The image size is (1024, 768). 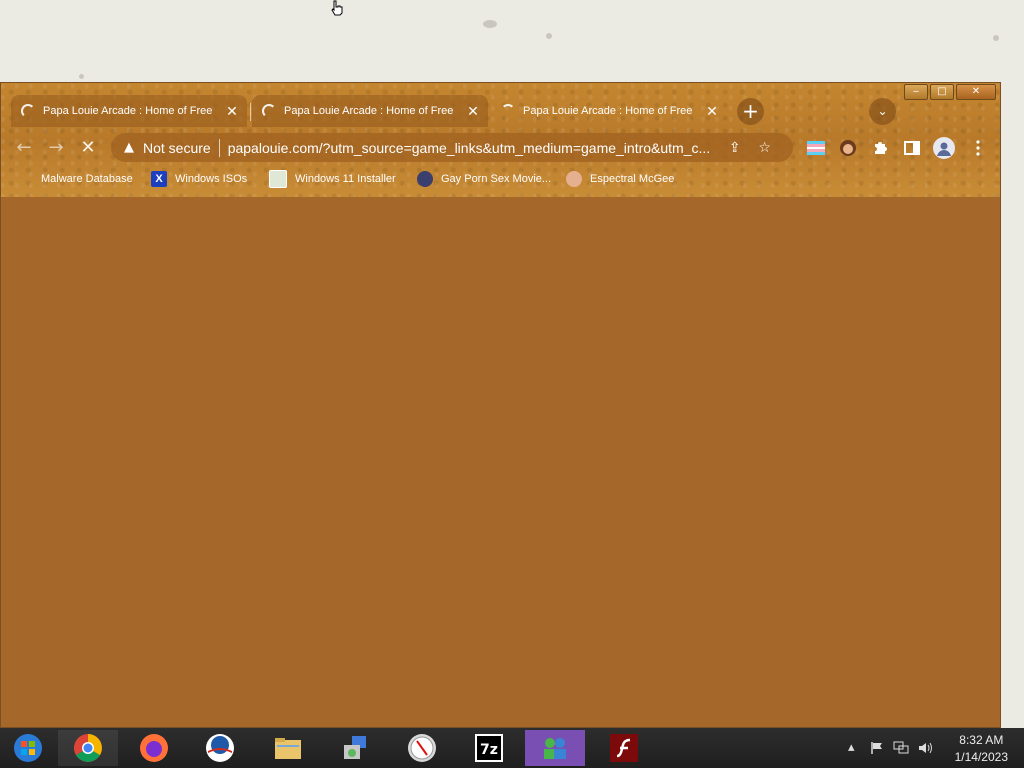 What do you see at coordinates (56, 148) in the screenshot?
I see `forward-button: →` at bounding box center [56, 148].